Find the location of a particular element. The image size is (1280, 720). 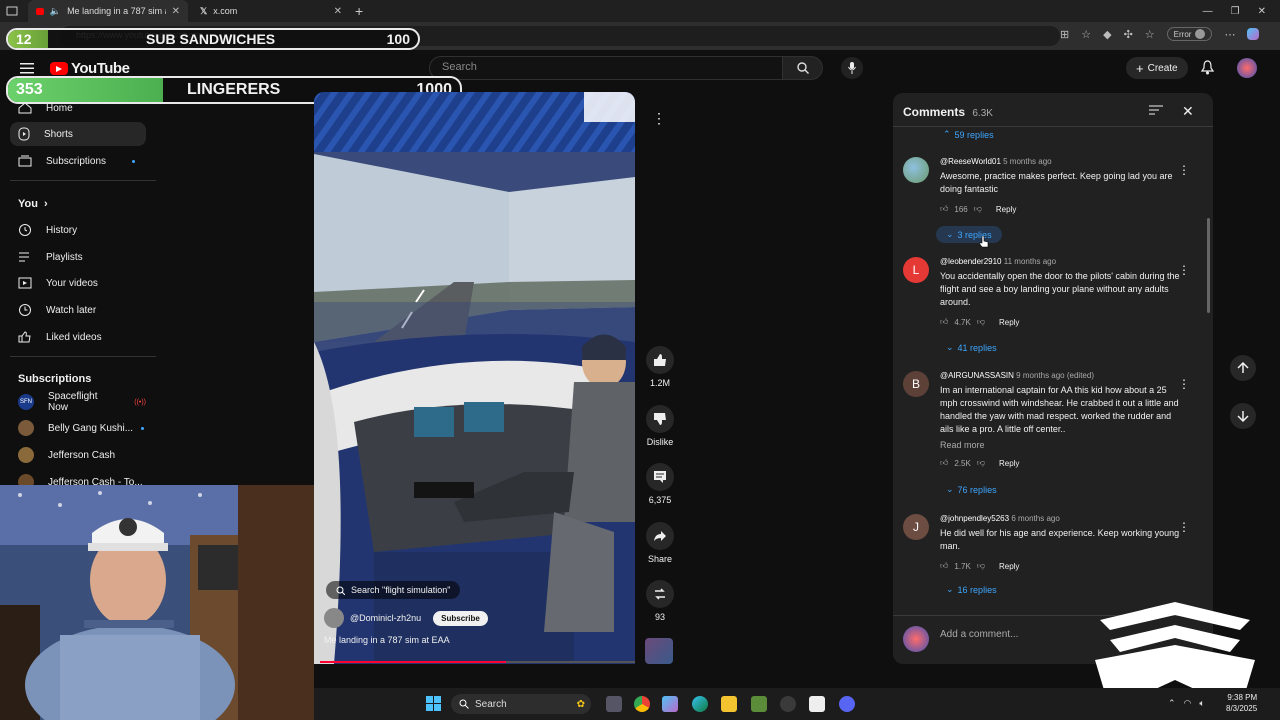

close-window-icon: ✕ is located at coordinates (1262, 11).